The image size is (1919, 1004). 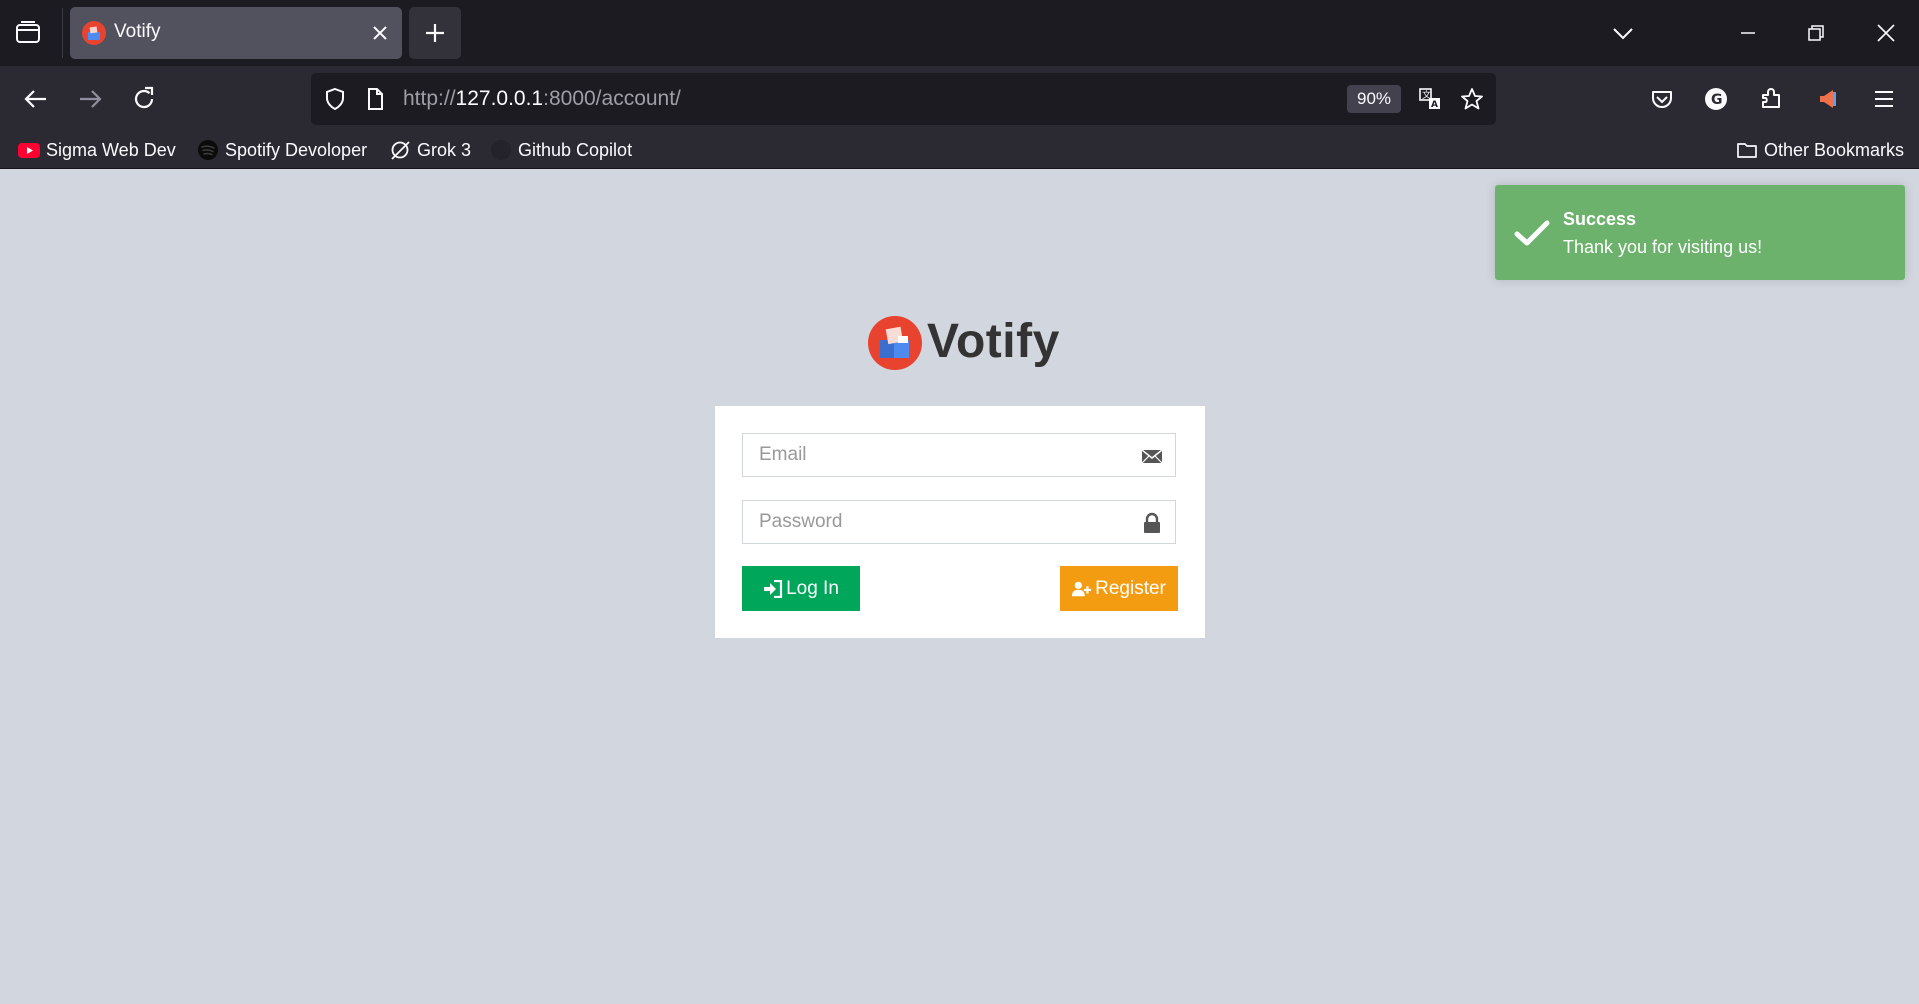 I want to click on other-bookmarks-label: Other Bookmarks, so click(x=1834, y=149).